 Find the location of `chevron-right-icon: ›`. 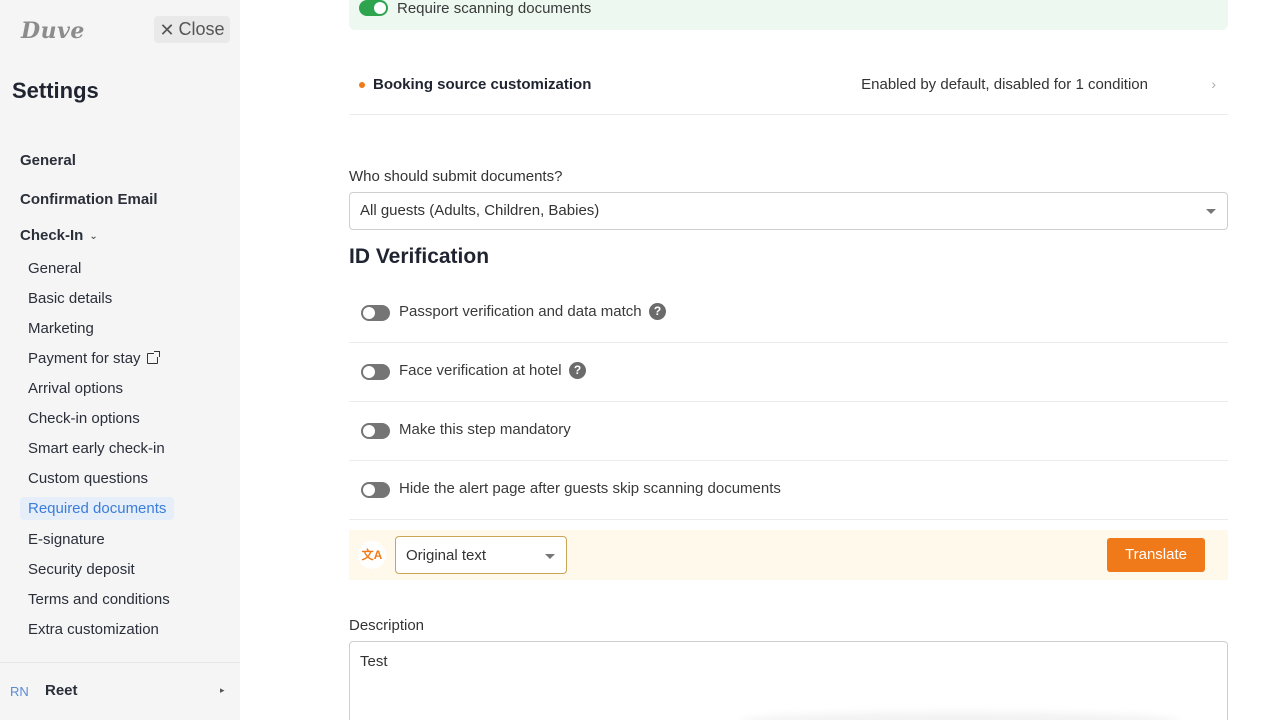

chevron-right-icon: › is located at coordinates (1213, 84).